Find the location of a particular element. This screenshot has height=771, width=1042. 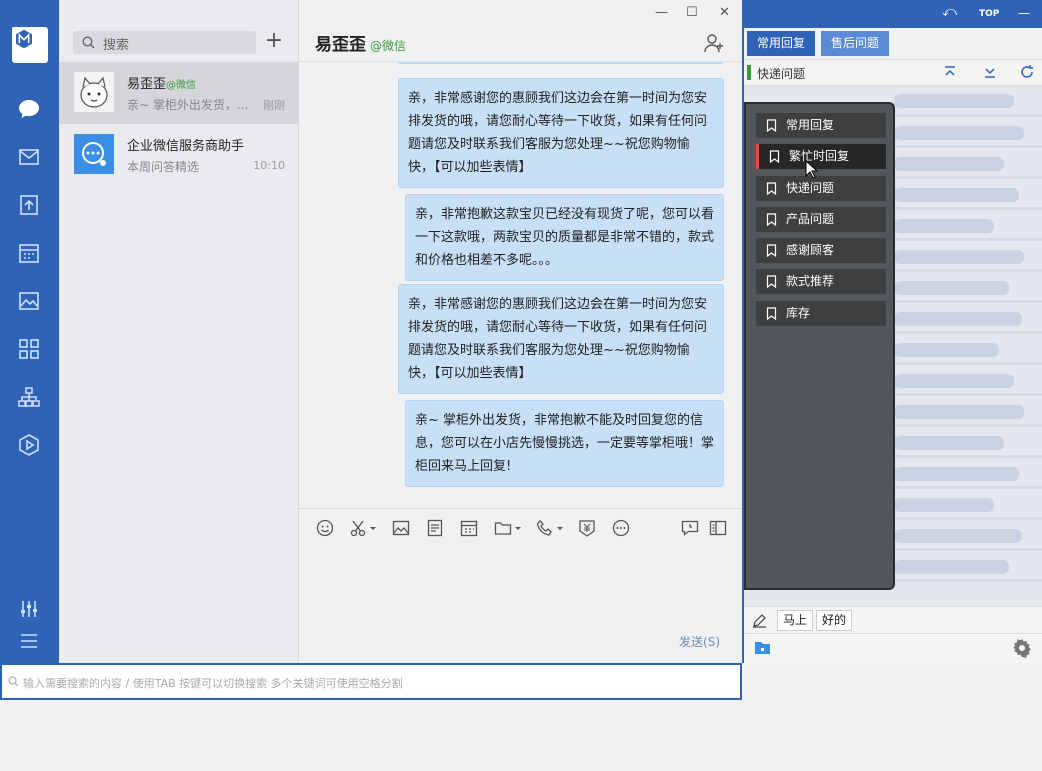

menu-item-busy-reply: 繁忙时回复 is located at coordinates (821, 156).